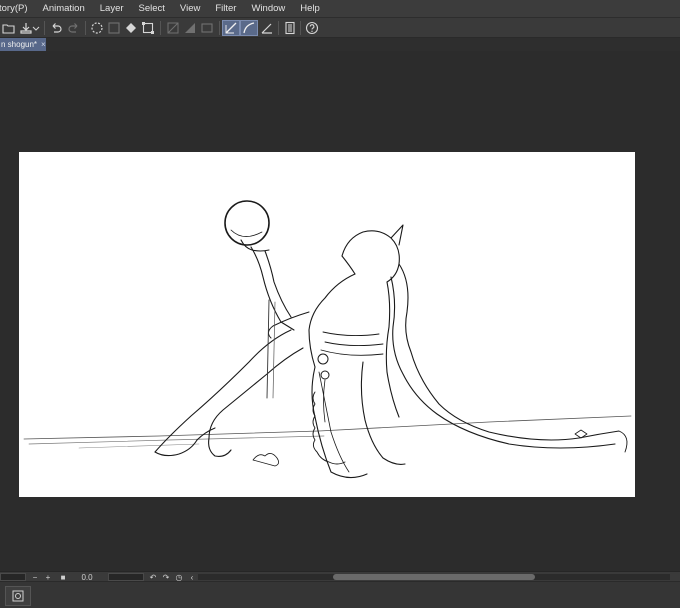  Describe the element at coordinates (249, 28) in the screenshot. I see `curve-snap-icon` at that location.